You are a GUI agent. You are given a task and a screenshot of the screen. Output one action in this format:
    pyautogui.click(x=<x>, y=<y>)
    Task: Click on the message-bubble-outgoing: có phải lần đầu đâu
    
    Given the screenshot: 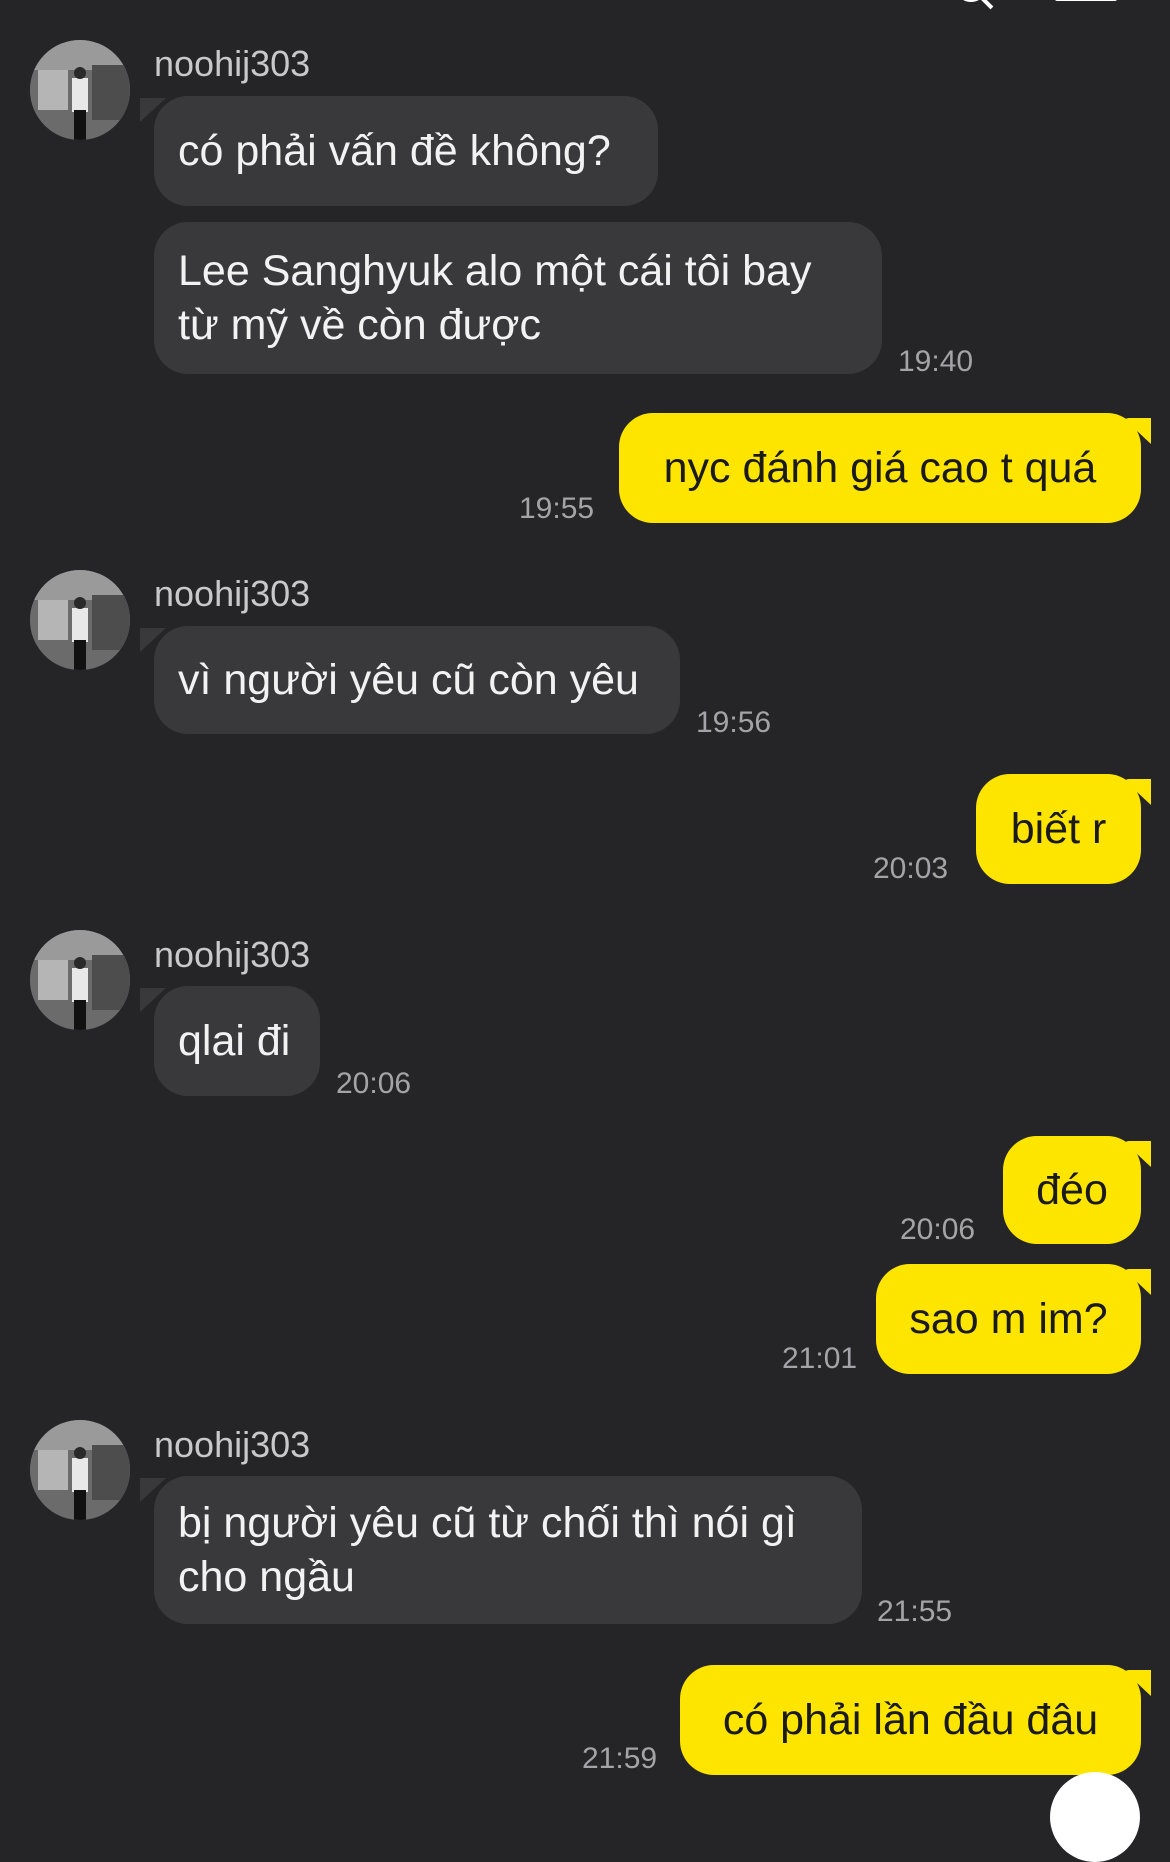 What is the action you would take?
    pyautogui.click(x=910, y=1720)
    